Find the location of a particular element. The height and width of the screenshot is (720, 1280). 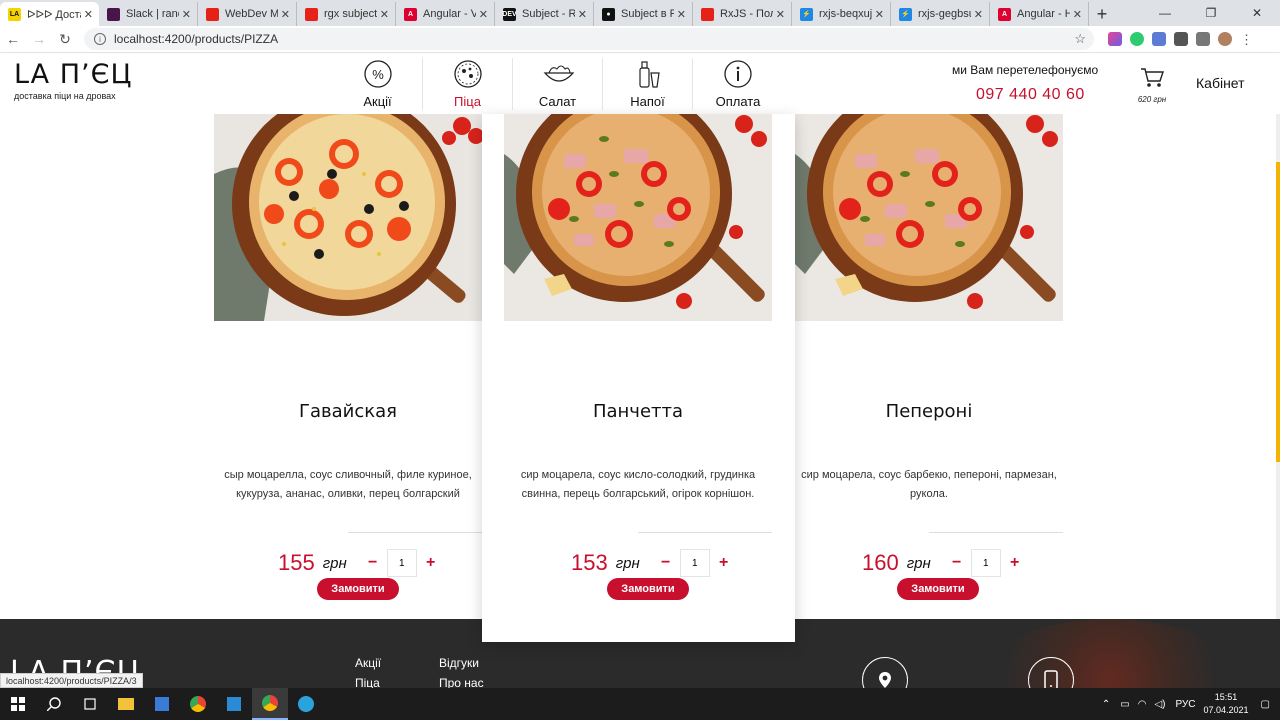

site-info-icon: i is located at coordinates (100, 39).